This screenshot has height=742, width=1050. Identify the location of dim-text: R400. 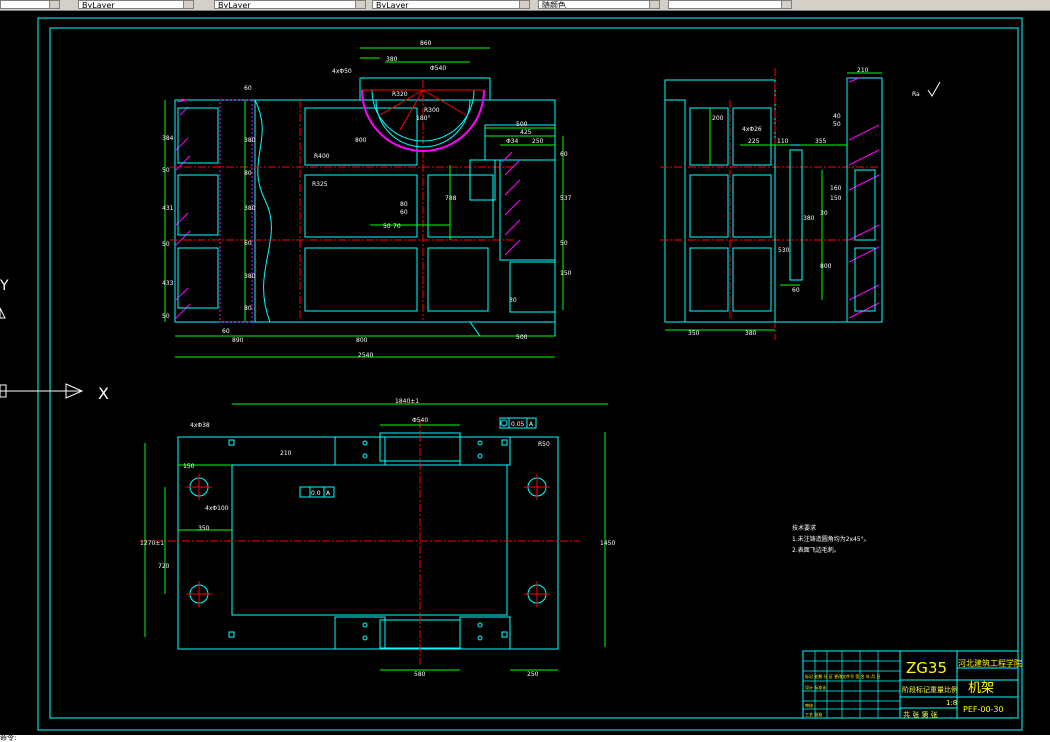
(322, 156).